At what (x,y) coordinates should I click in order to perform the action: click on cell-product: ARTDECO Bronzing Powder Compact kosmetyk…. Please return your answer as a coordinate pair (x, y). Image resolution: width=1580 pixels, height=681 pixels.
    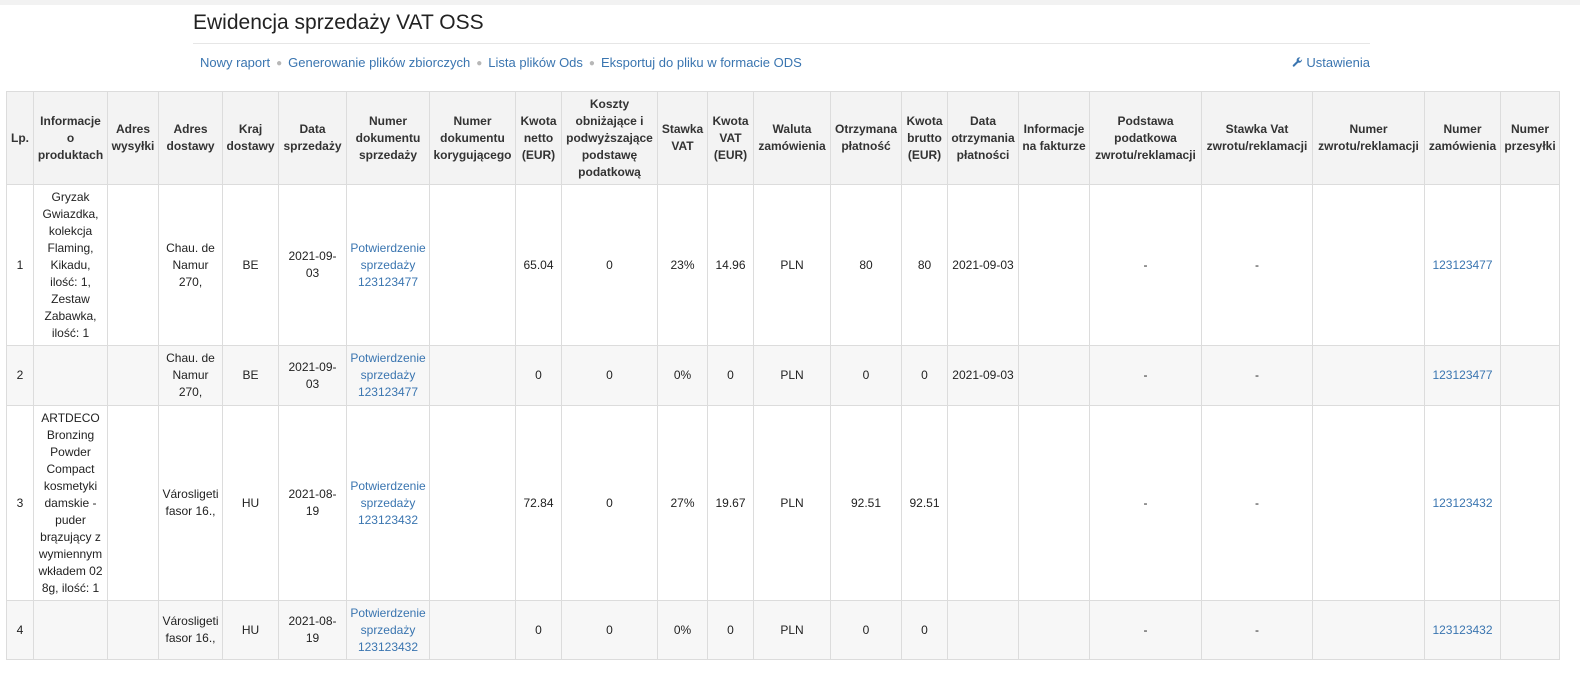
    Looking at the image, I should click on (70, 503).